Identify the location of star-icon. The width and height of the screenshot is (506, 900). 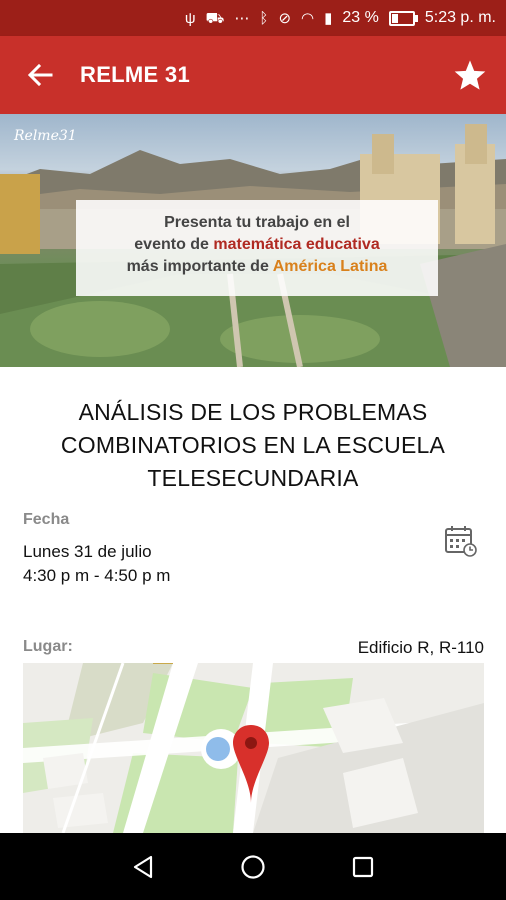
(470, 75).